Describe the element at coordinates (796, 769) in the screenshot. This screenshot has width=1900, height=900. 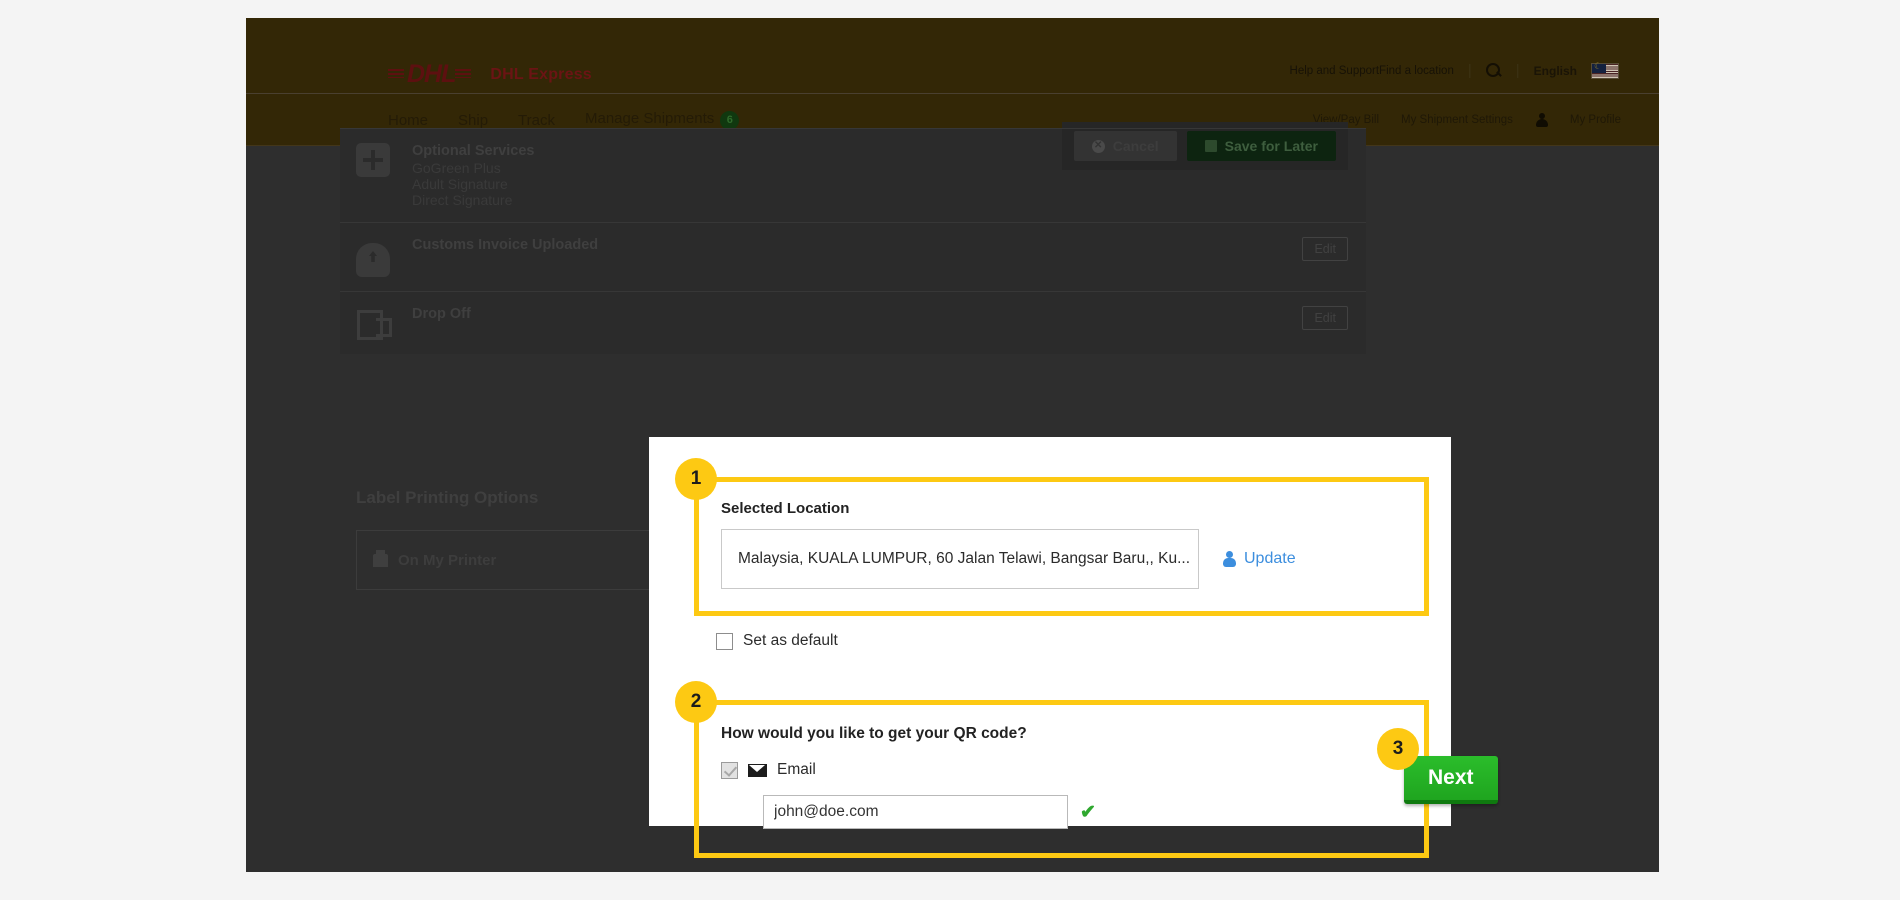
I see `email-option-label: Email` at that location.